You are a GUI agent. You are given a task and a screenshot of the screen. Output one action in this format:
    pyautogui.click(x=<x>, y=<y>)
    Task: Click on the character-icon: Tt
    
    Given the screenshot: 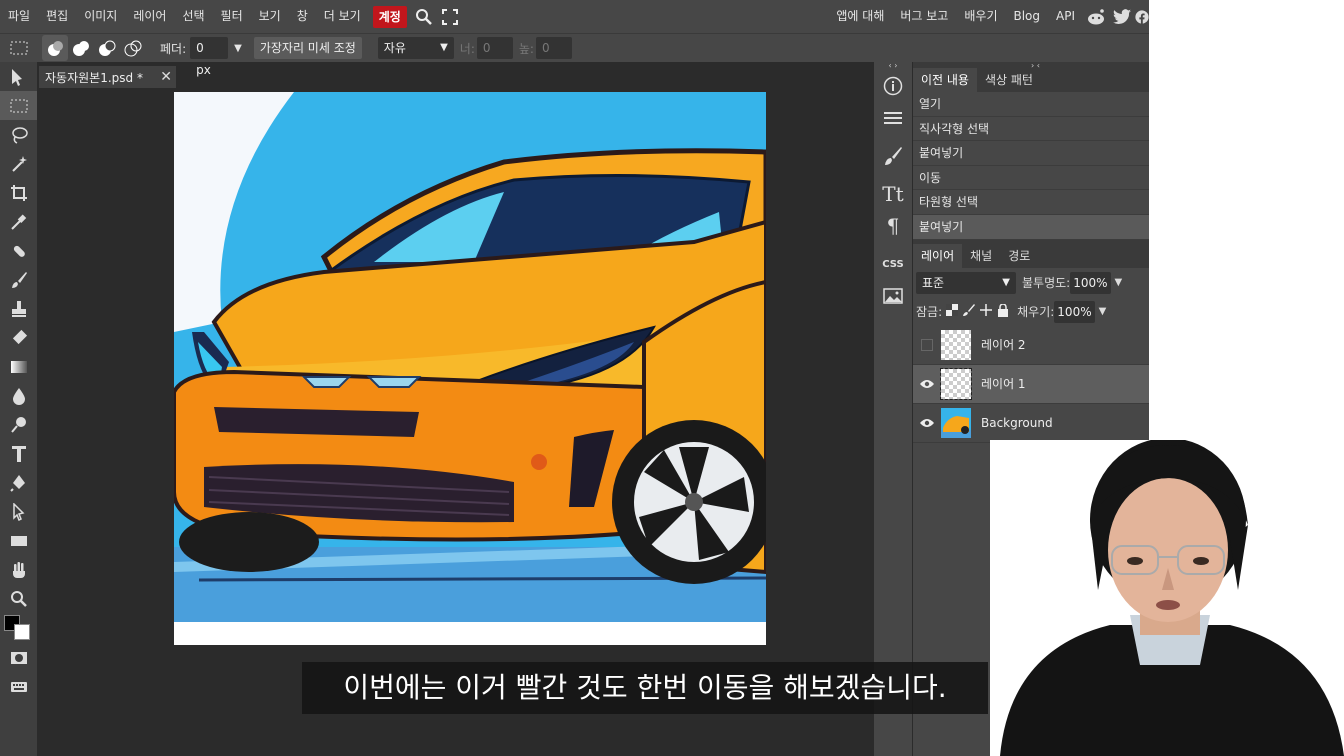 What is the action you would take?
    pyautogui.click(x=893, y=194)
    